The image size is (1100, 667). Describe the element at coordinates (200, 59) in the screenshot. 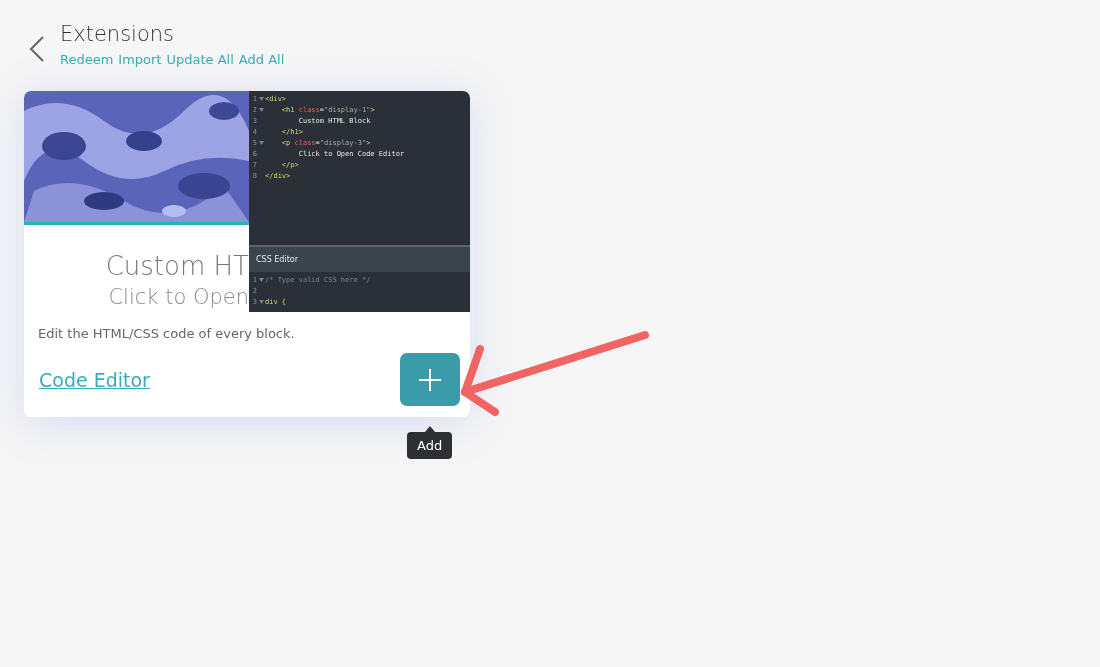

I see `header-link: Update All` at that location.